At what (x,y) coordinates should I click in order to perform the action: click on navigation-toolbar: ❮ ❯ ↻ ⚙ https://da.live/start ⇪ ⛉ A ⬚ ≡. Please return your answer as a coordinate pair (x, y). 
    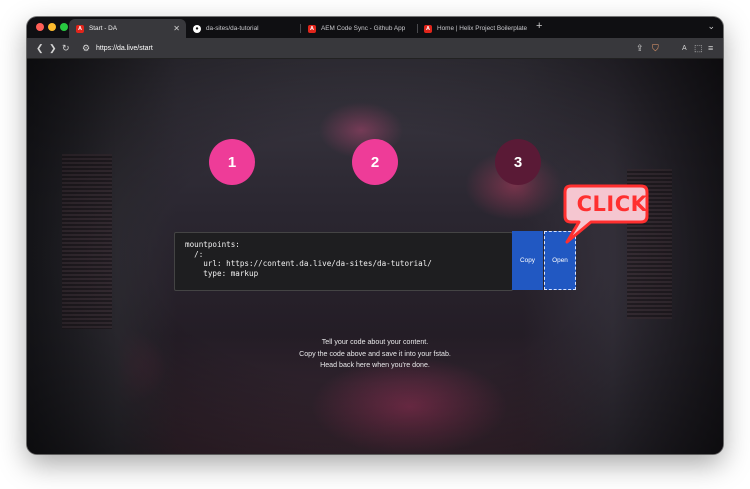
    Looking at the image, I should click on (375, 48).